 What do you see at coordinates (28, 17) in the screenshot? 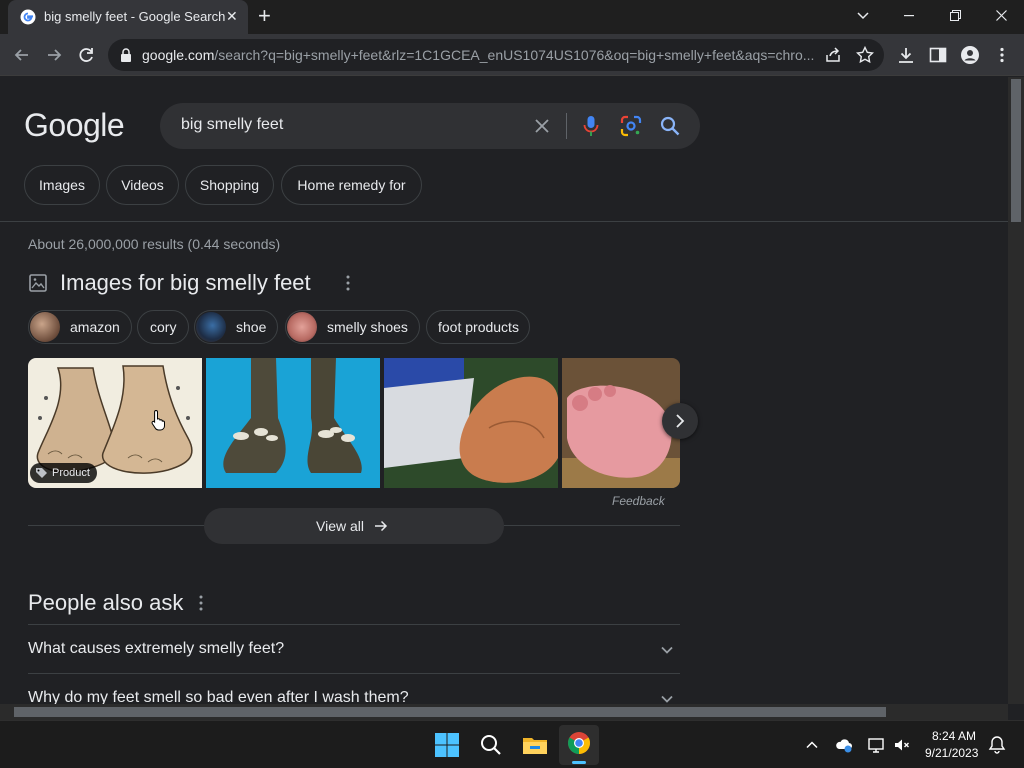
I see `google-favicon-icon` at bounding box center [28, 17].